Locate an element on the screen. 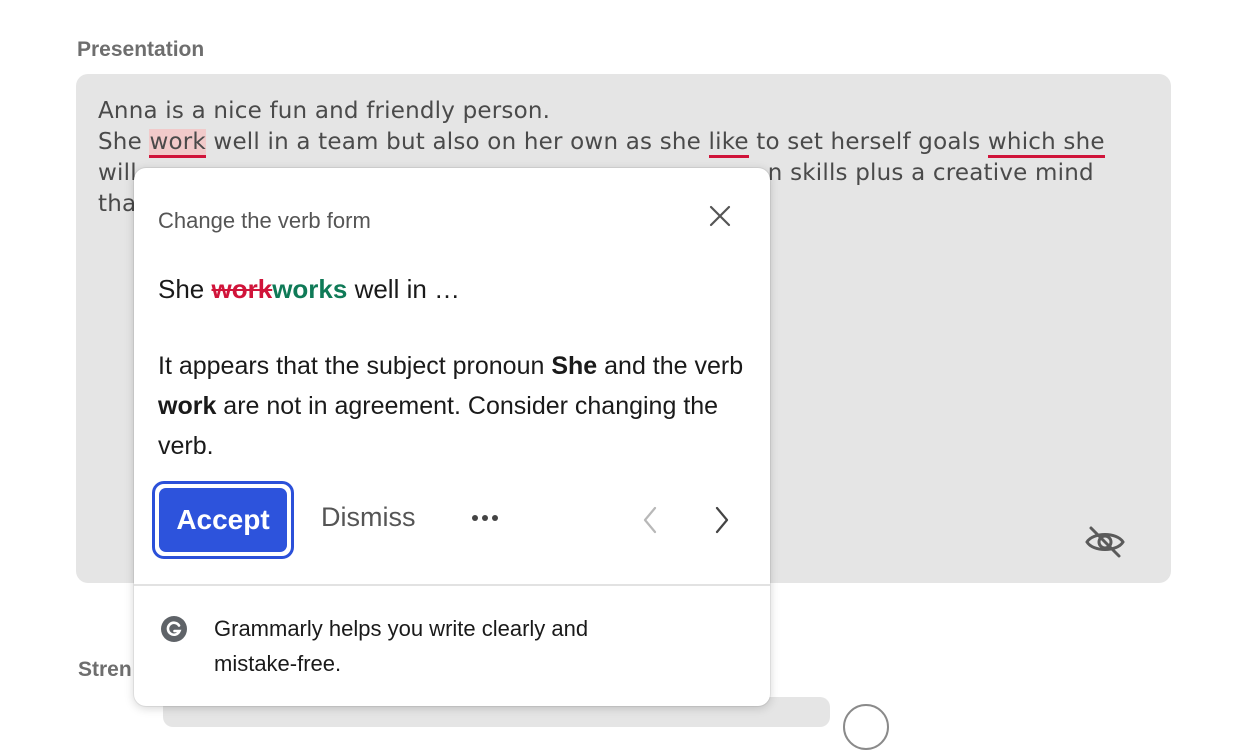 The width and height of the screenshot is (1252, 750). more-horizontal-icon is located at coordinates (485, 518).